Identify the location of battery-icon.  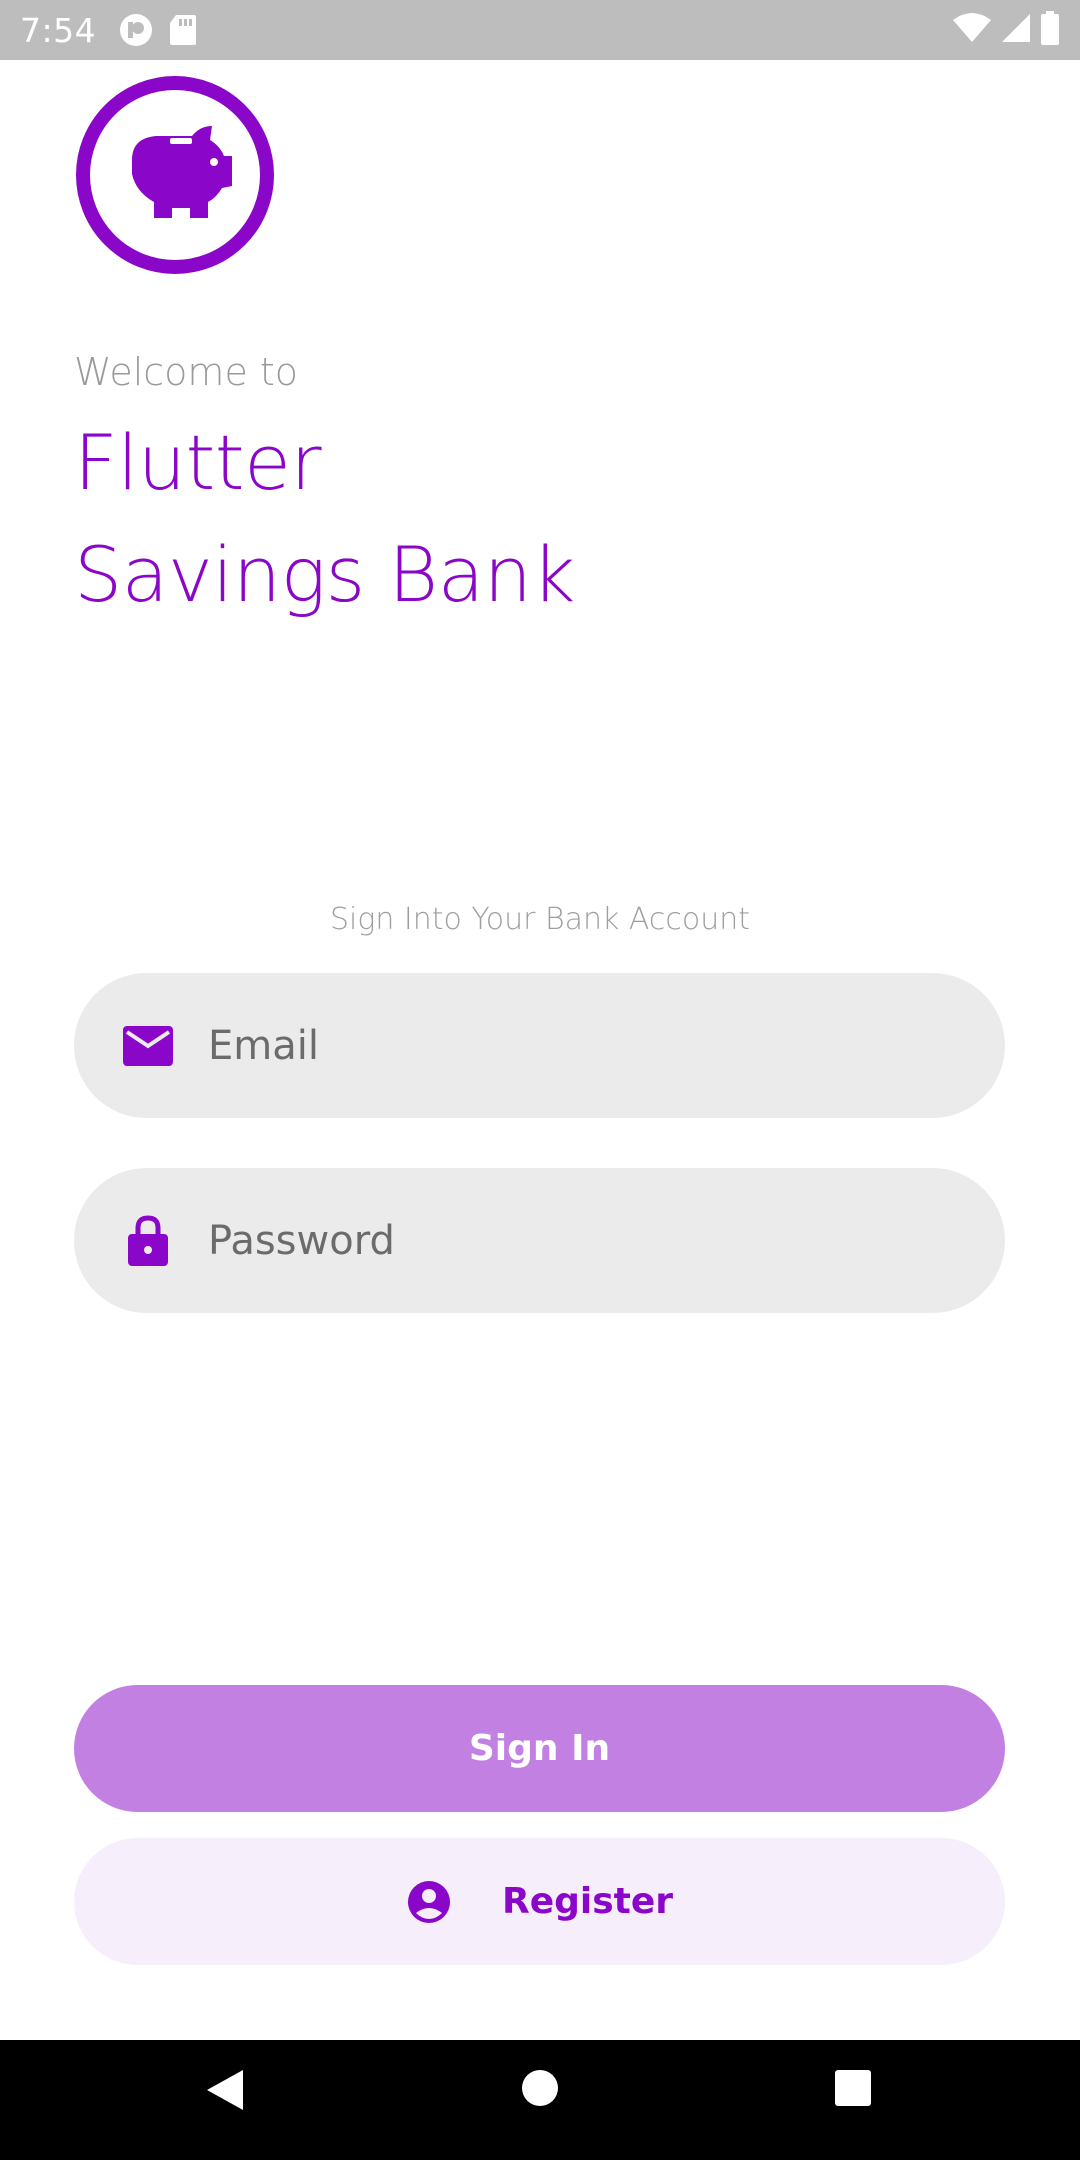
(1050, 30).